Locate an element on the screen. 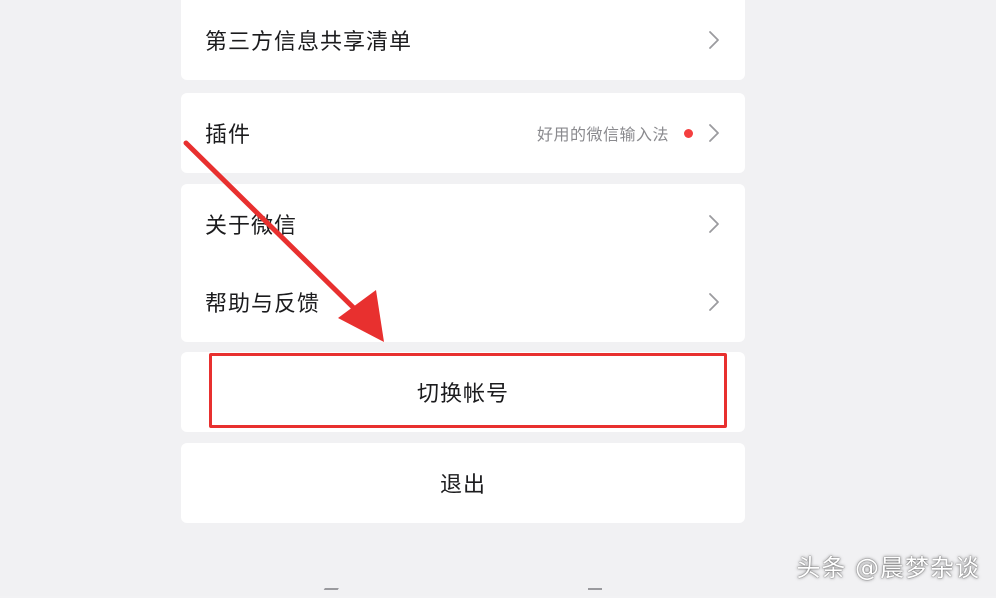  settings-item-label: 插件 is located at coordinates (228, 135).